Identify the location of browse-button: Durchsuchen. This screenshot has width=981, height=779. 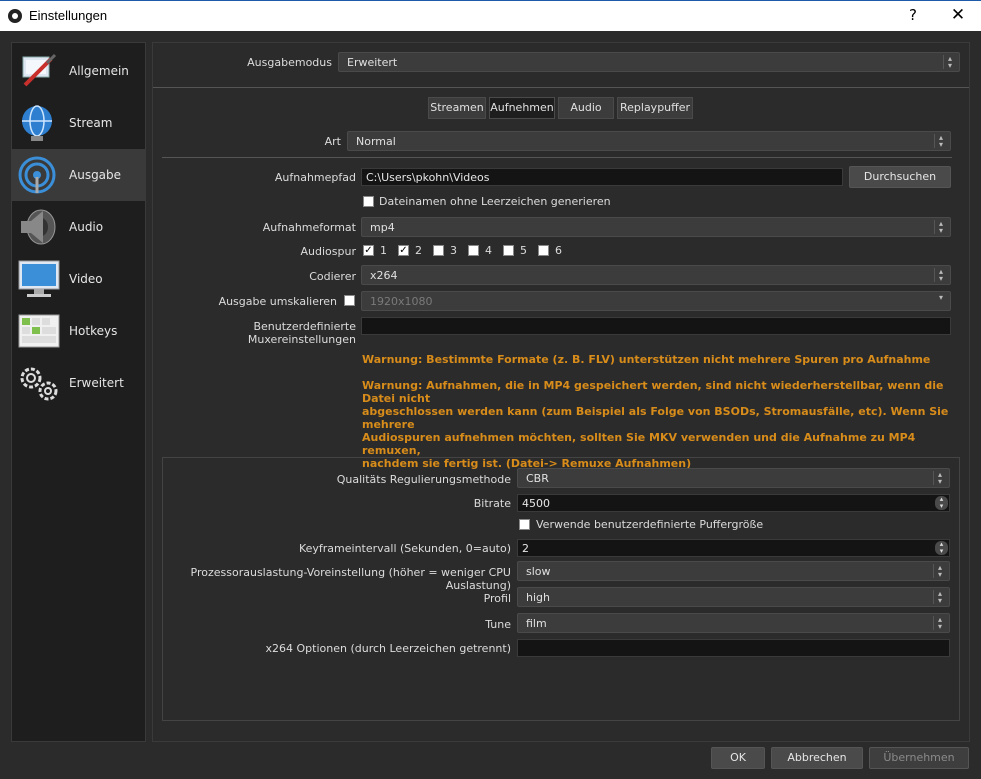
(900, 177).